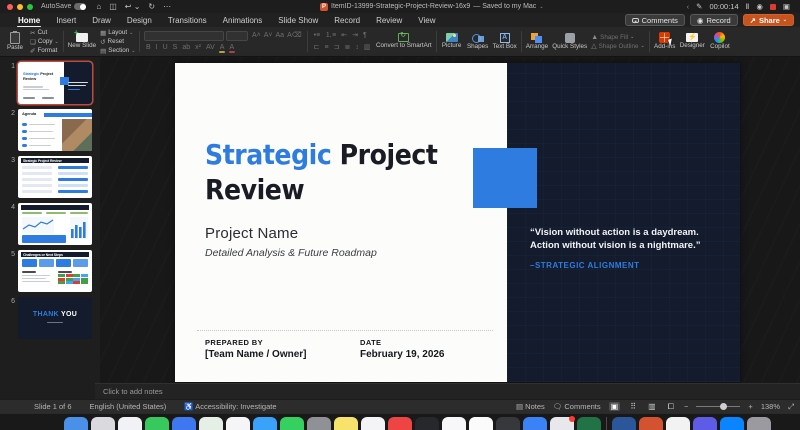 The width and height of the screenshot is (800, 430). What do you see at coordinates (665, 41) in the screenshot?
I see `add-ins-button: Add-ins` at bounding box center [665, 41].